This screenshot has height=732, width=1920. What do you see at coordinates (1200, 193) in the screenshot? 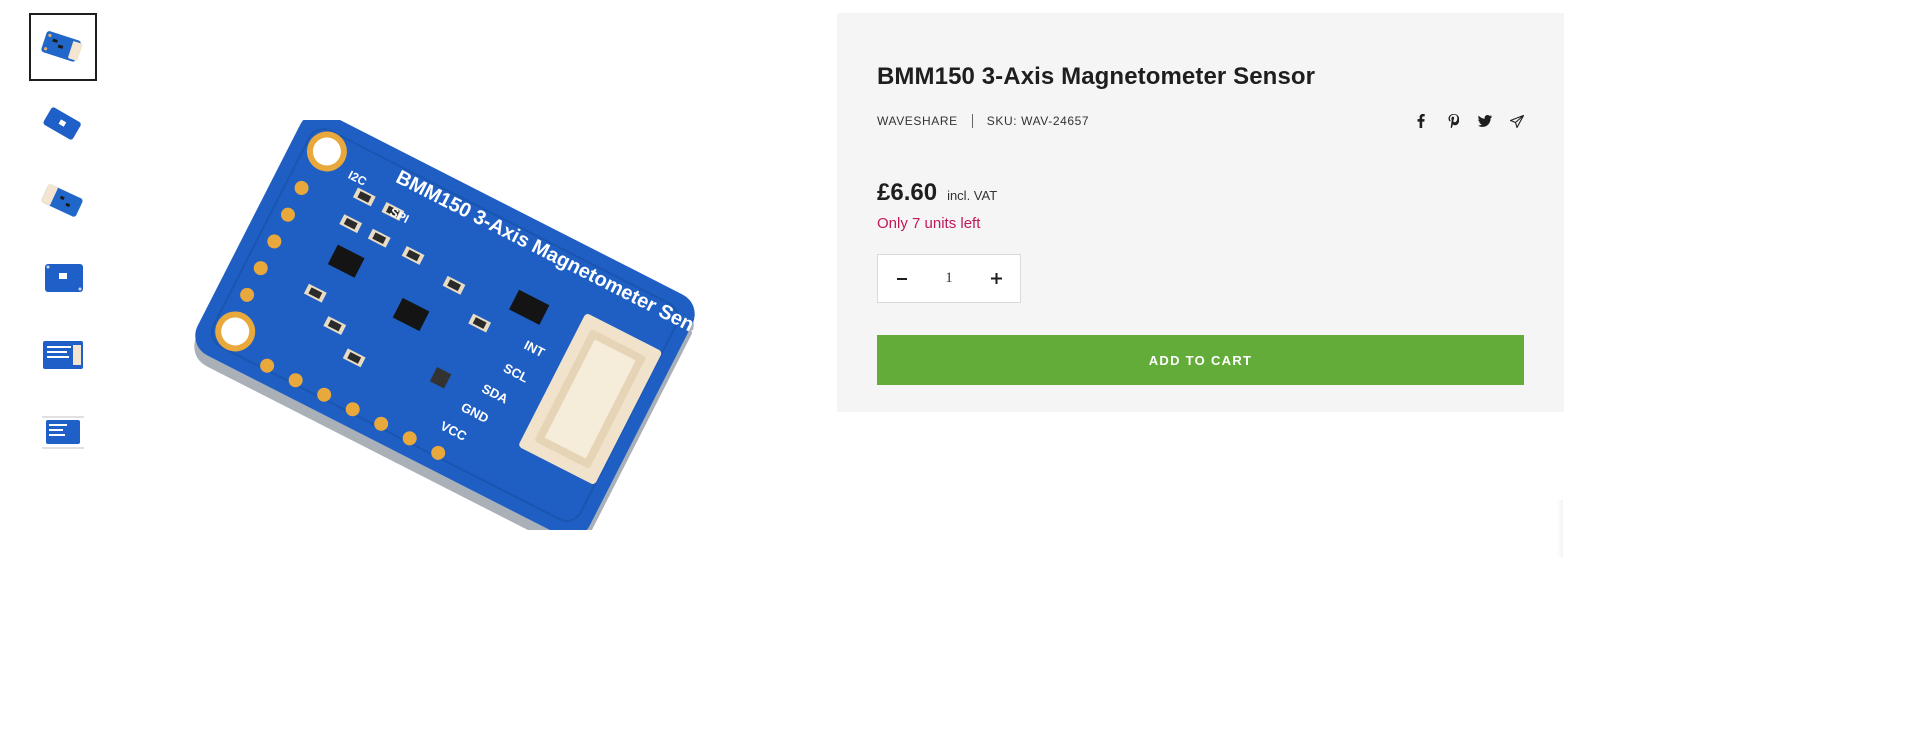
I see `price-row: £6.60 incl. VAT` at bounding box center [1200, 193].